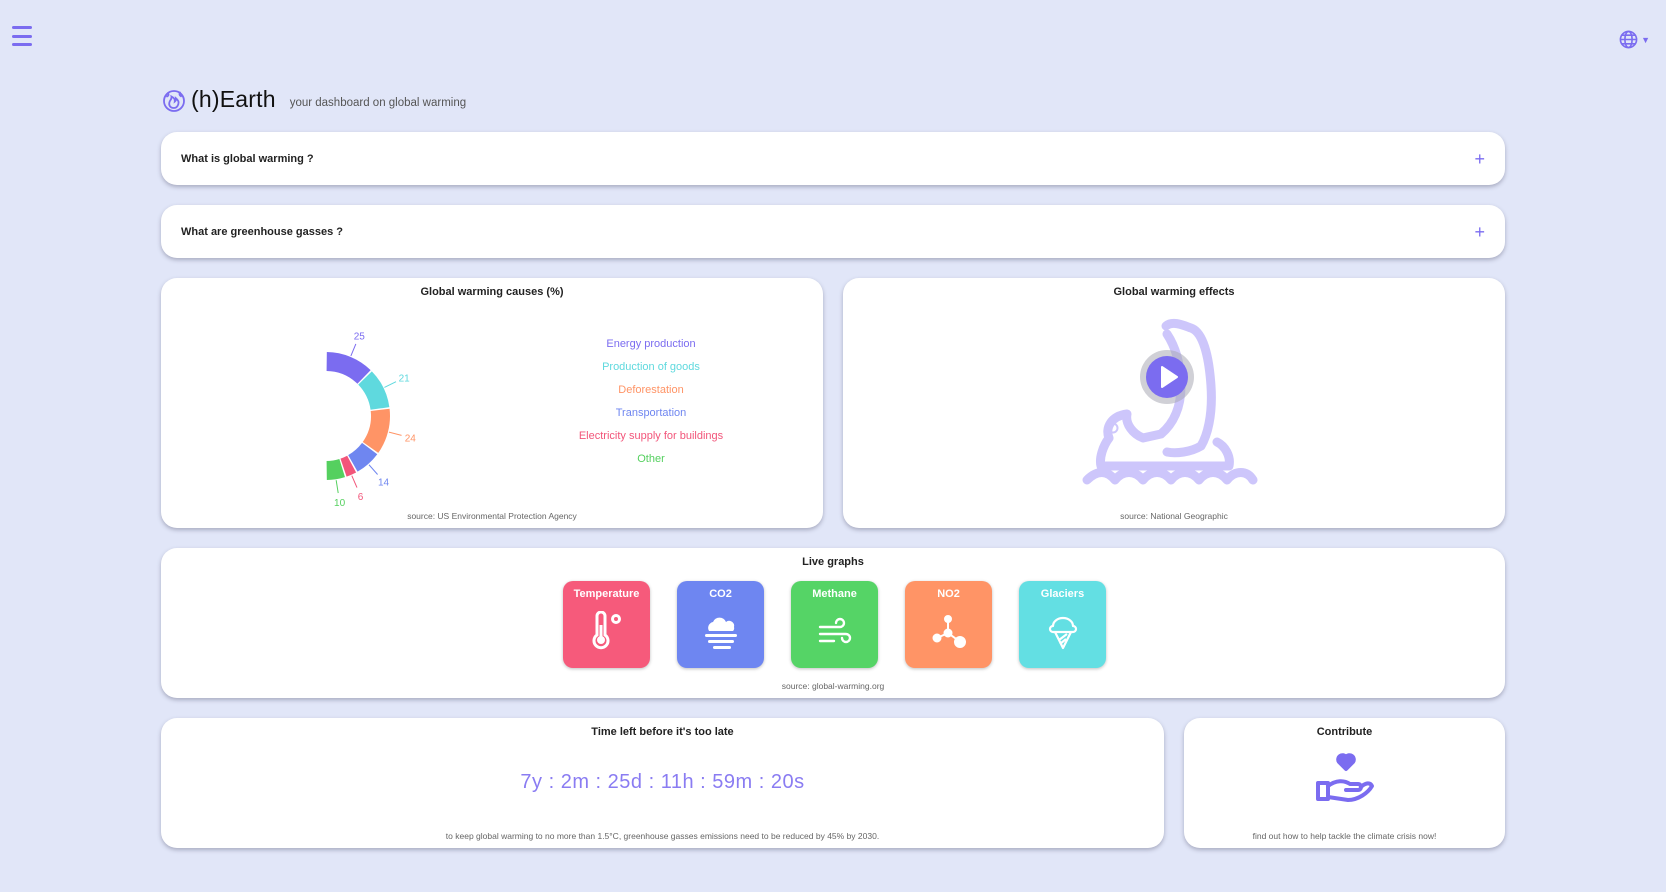 This screenshot has height=892, width=1666. I want to click on language-selector: ▼, so click(1634, 39).